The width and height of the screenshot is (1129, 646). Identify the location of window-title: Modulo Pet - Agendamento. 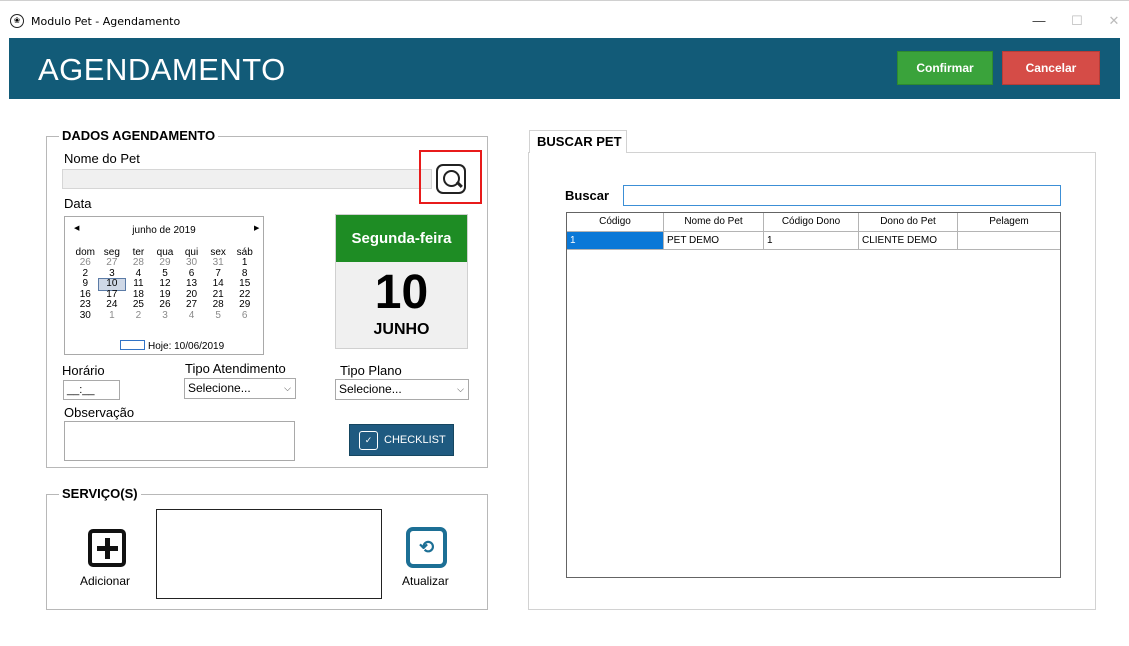
(106, 21).